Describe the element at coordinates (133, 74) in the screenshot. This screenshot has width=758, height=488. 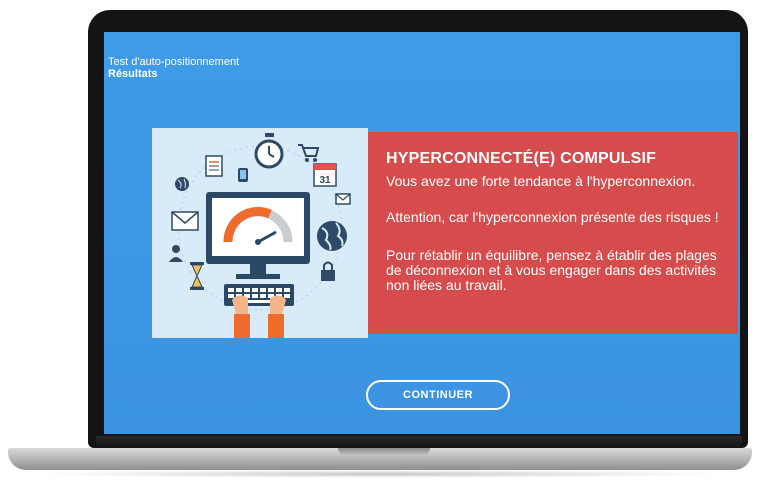
I see `breadcrumb-subtitle: Résultats` at that location.